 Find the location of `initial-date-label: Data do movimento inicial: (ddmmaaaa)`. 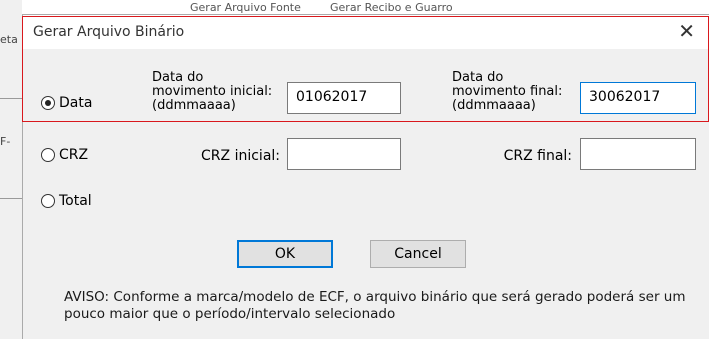

initial-date-label: Data do movimento inicial: (ddmmaaaa) is located at coordinates (212, 91).